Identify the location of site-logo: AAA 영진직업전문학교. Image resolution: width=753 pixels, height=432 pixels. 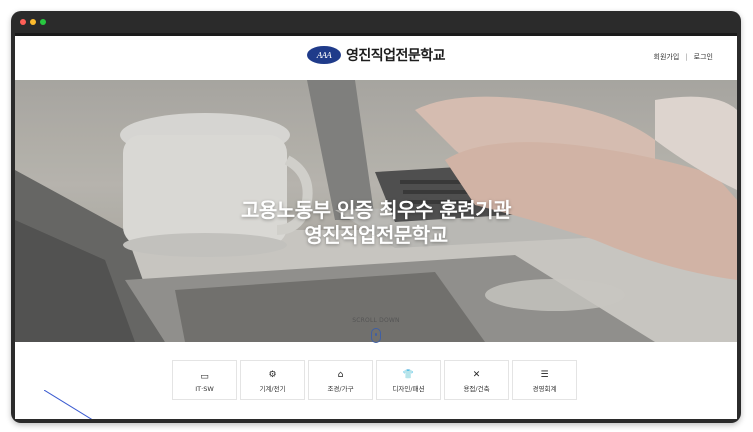
(376, 55).